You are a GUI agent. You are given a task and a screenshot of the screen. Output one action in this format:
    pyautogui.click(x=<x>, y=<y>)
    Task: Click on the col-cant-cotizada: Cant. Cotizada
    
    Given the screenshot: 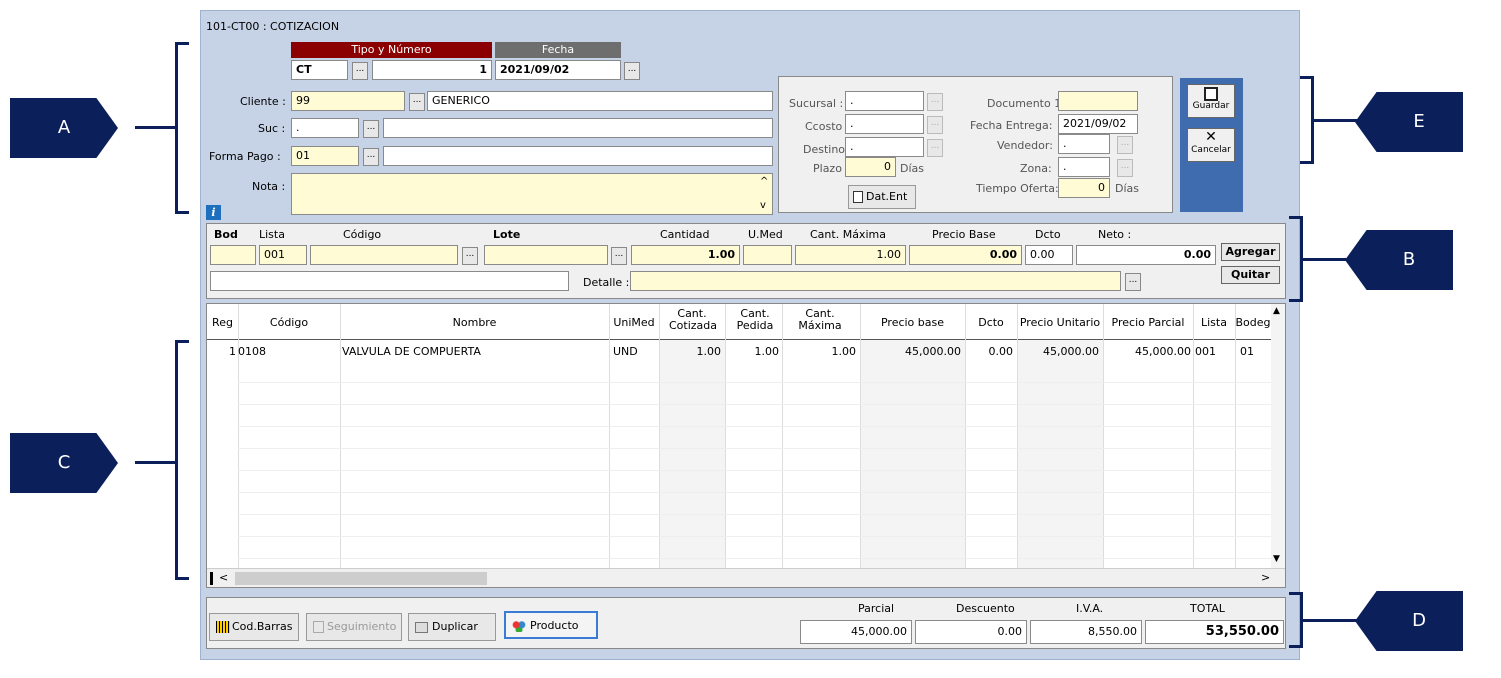 What is the action you would take?
    pyautogui.click(x=693, y=320)
    